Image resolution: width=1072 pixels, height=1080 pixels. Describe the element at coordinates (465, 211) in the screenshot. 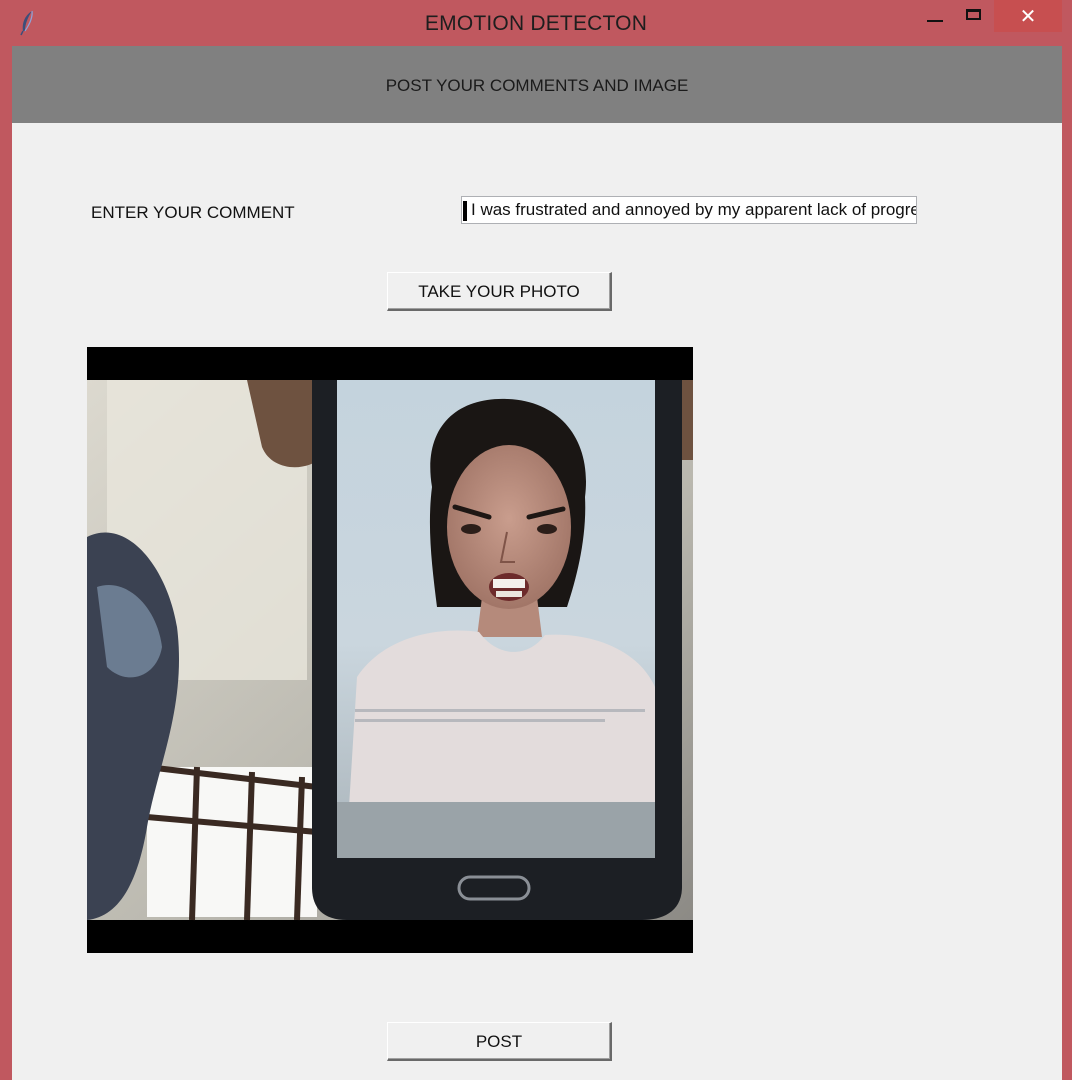

I see `text-caret` at that location.